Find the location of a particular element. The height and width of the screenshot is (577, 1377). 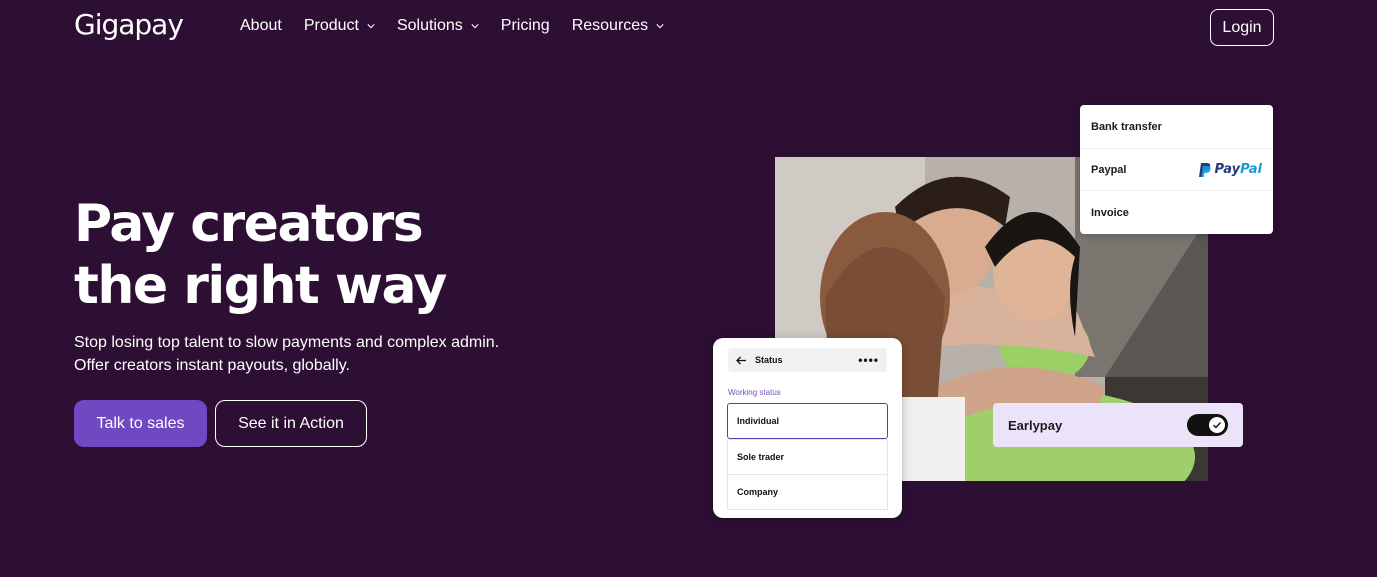

bank-transfer-label: Bank transfer is located at coordinates (1126, 126).